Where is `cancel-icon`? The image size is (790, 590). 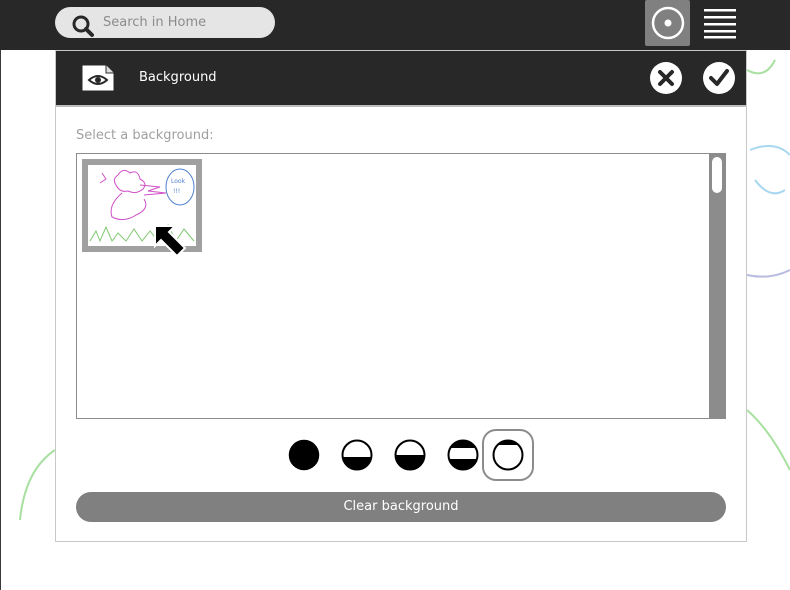 cancel-icon is located at coordinates (666, 78).